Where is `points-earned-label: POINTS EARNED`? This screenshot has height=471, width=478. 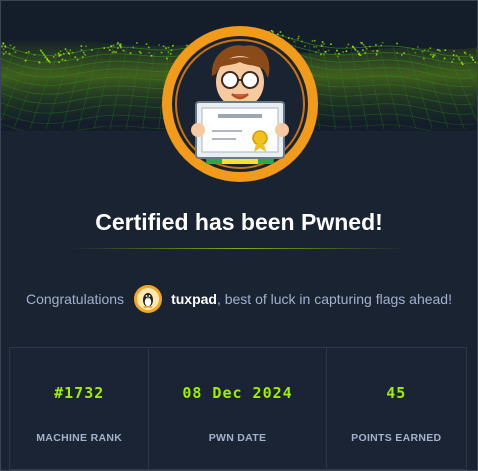
points-earned-label: POINTS EARNED is located at coordinates (396, 438).